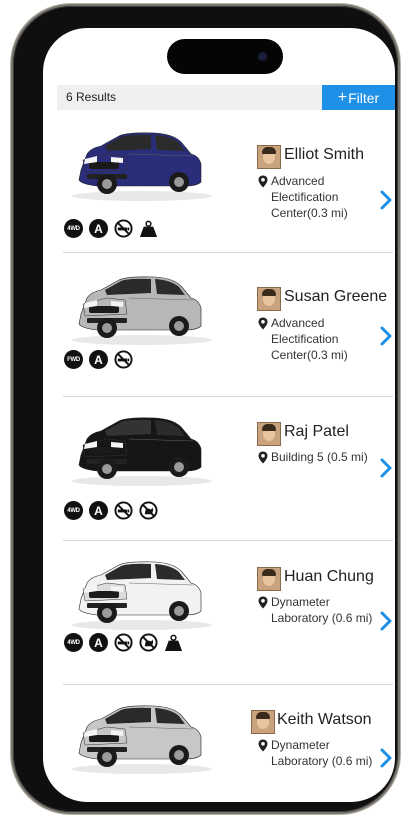  Describe the element at coordinates (225, 56) in the screenshot. I see `dynamic-island` at that location.